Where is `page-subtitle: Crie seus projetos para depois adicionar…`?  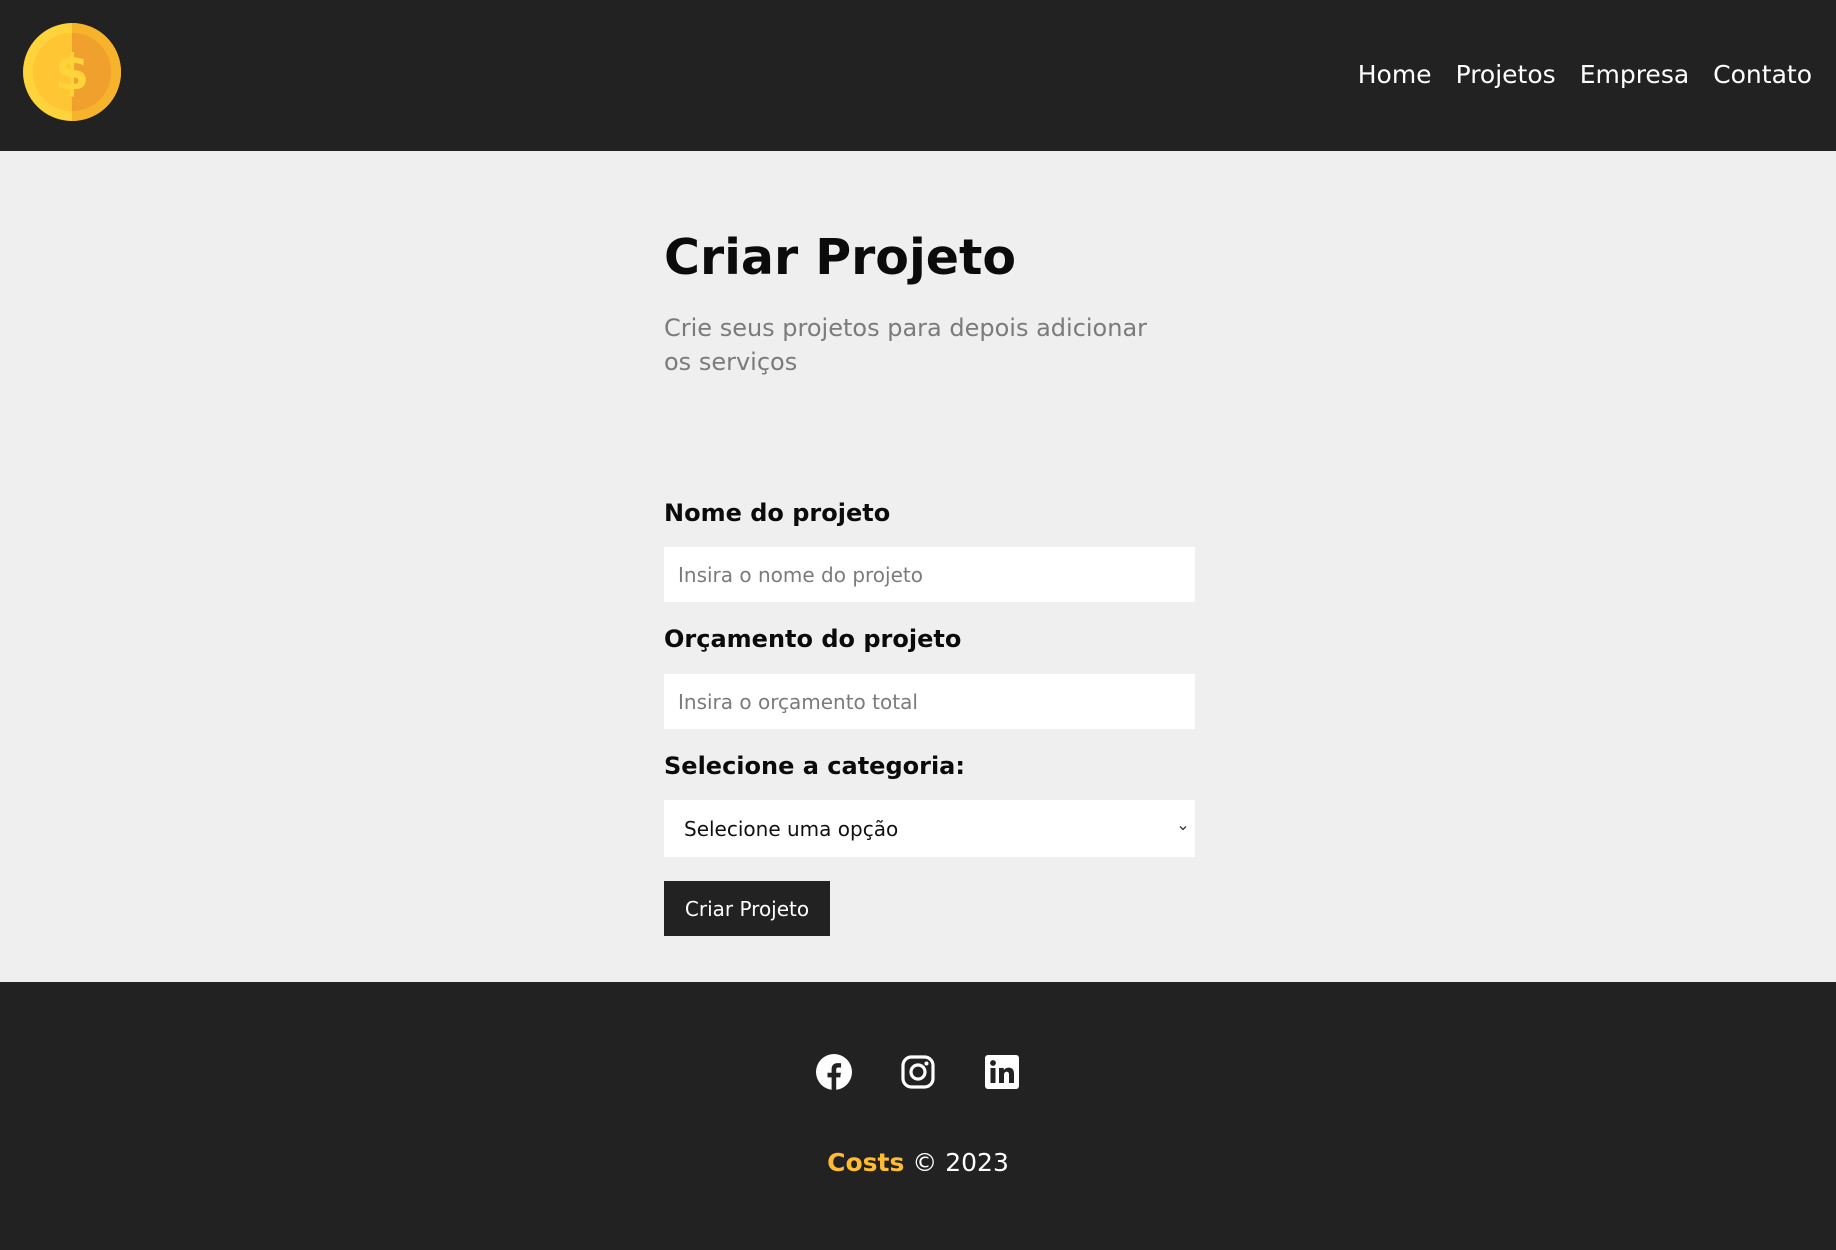 page-subtitle: Crie seus projetos para depois adicionar… is located at coordinates (906, 345).